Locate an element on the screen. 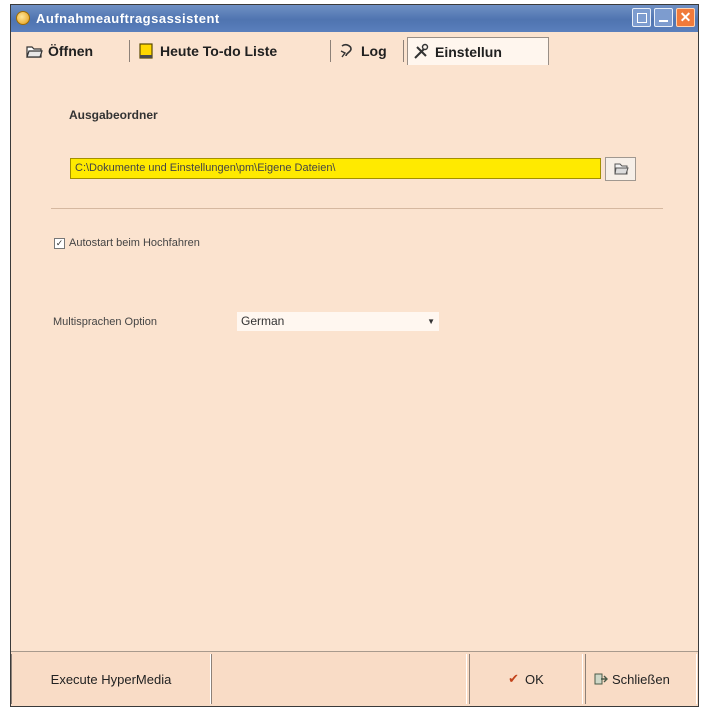 The height and width of the screenshot is (711, 703). chevron-down-icon: ▼ is located at coordinates (431, 321).